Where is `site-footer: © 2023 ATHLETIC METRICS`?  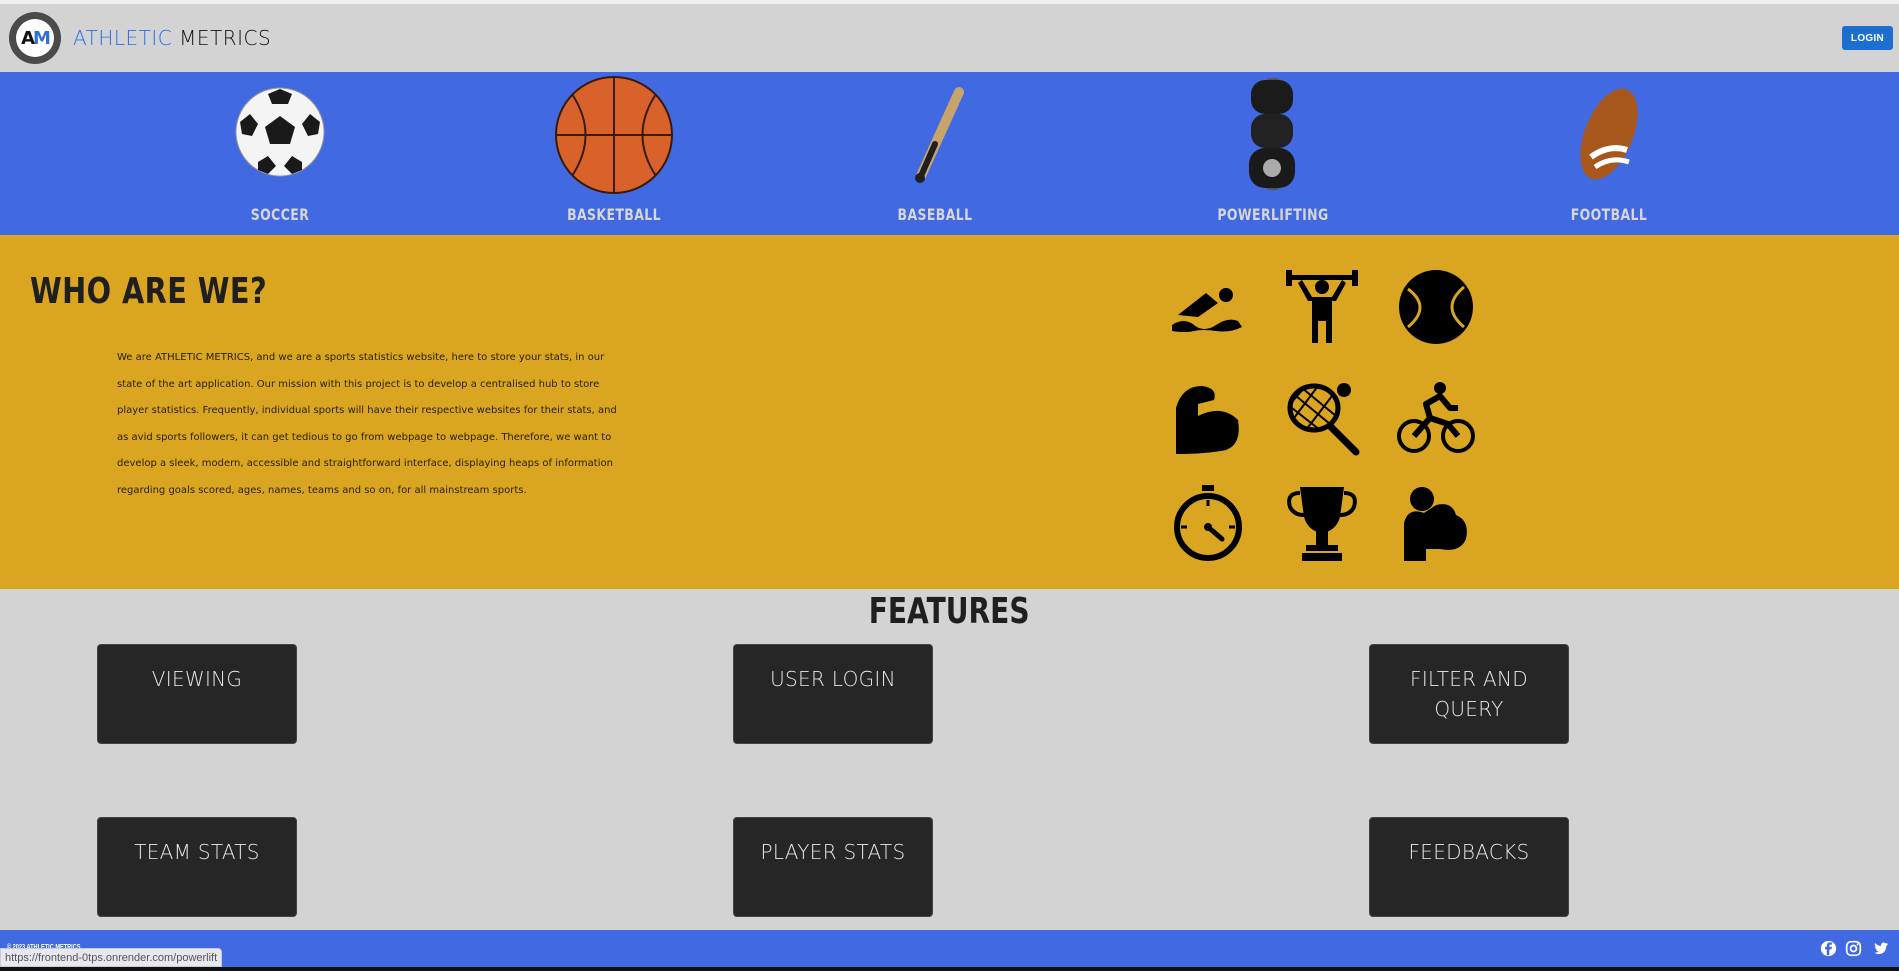 site-footer: © 2023 ATHLETIC METRICS is located at coordinates (949, 948).